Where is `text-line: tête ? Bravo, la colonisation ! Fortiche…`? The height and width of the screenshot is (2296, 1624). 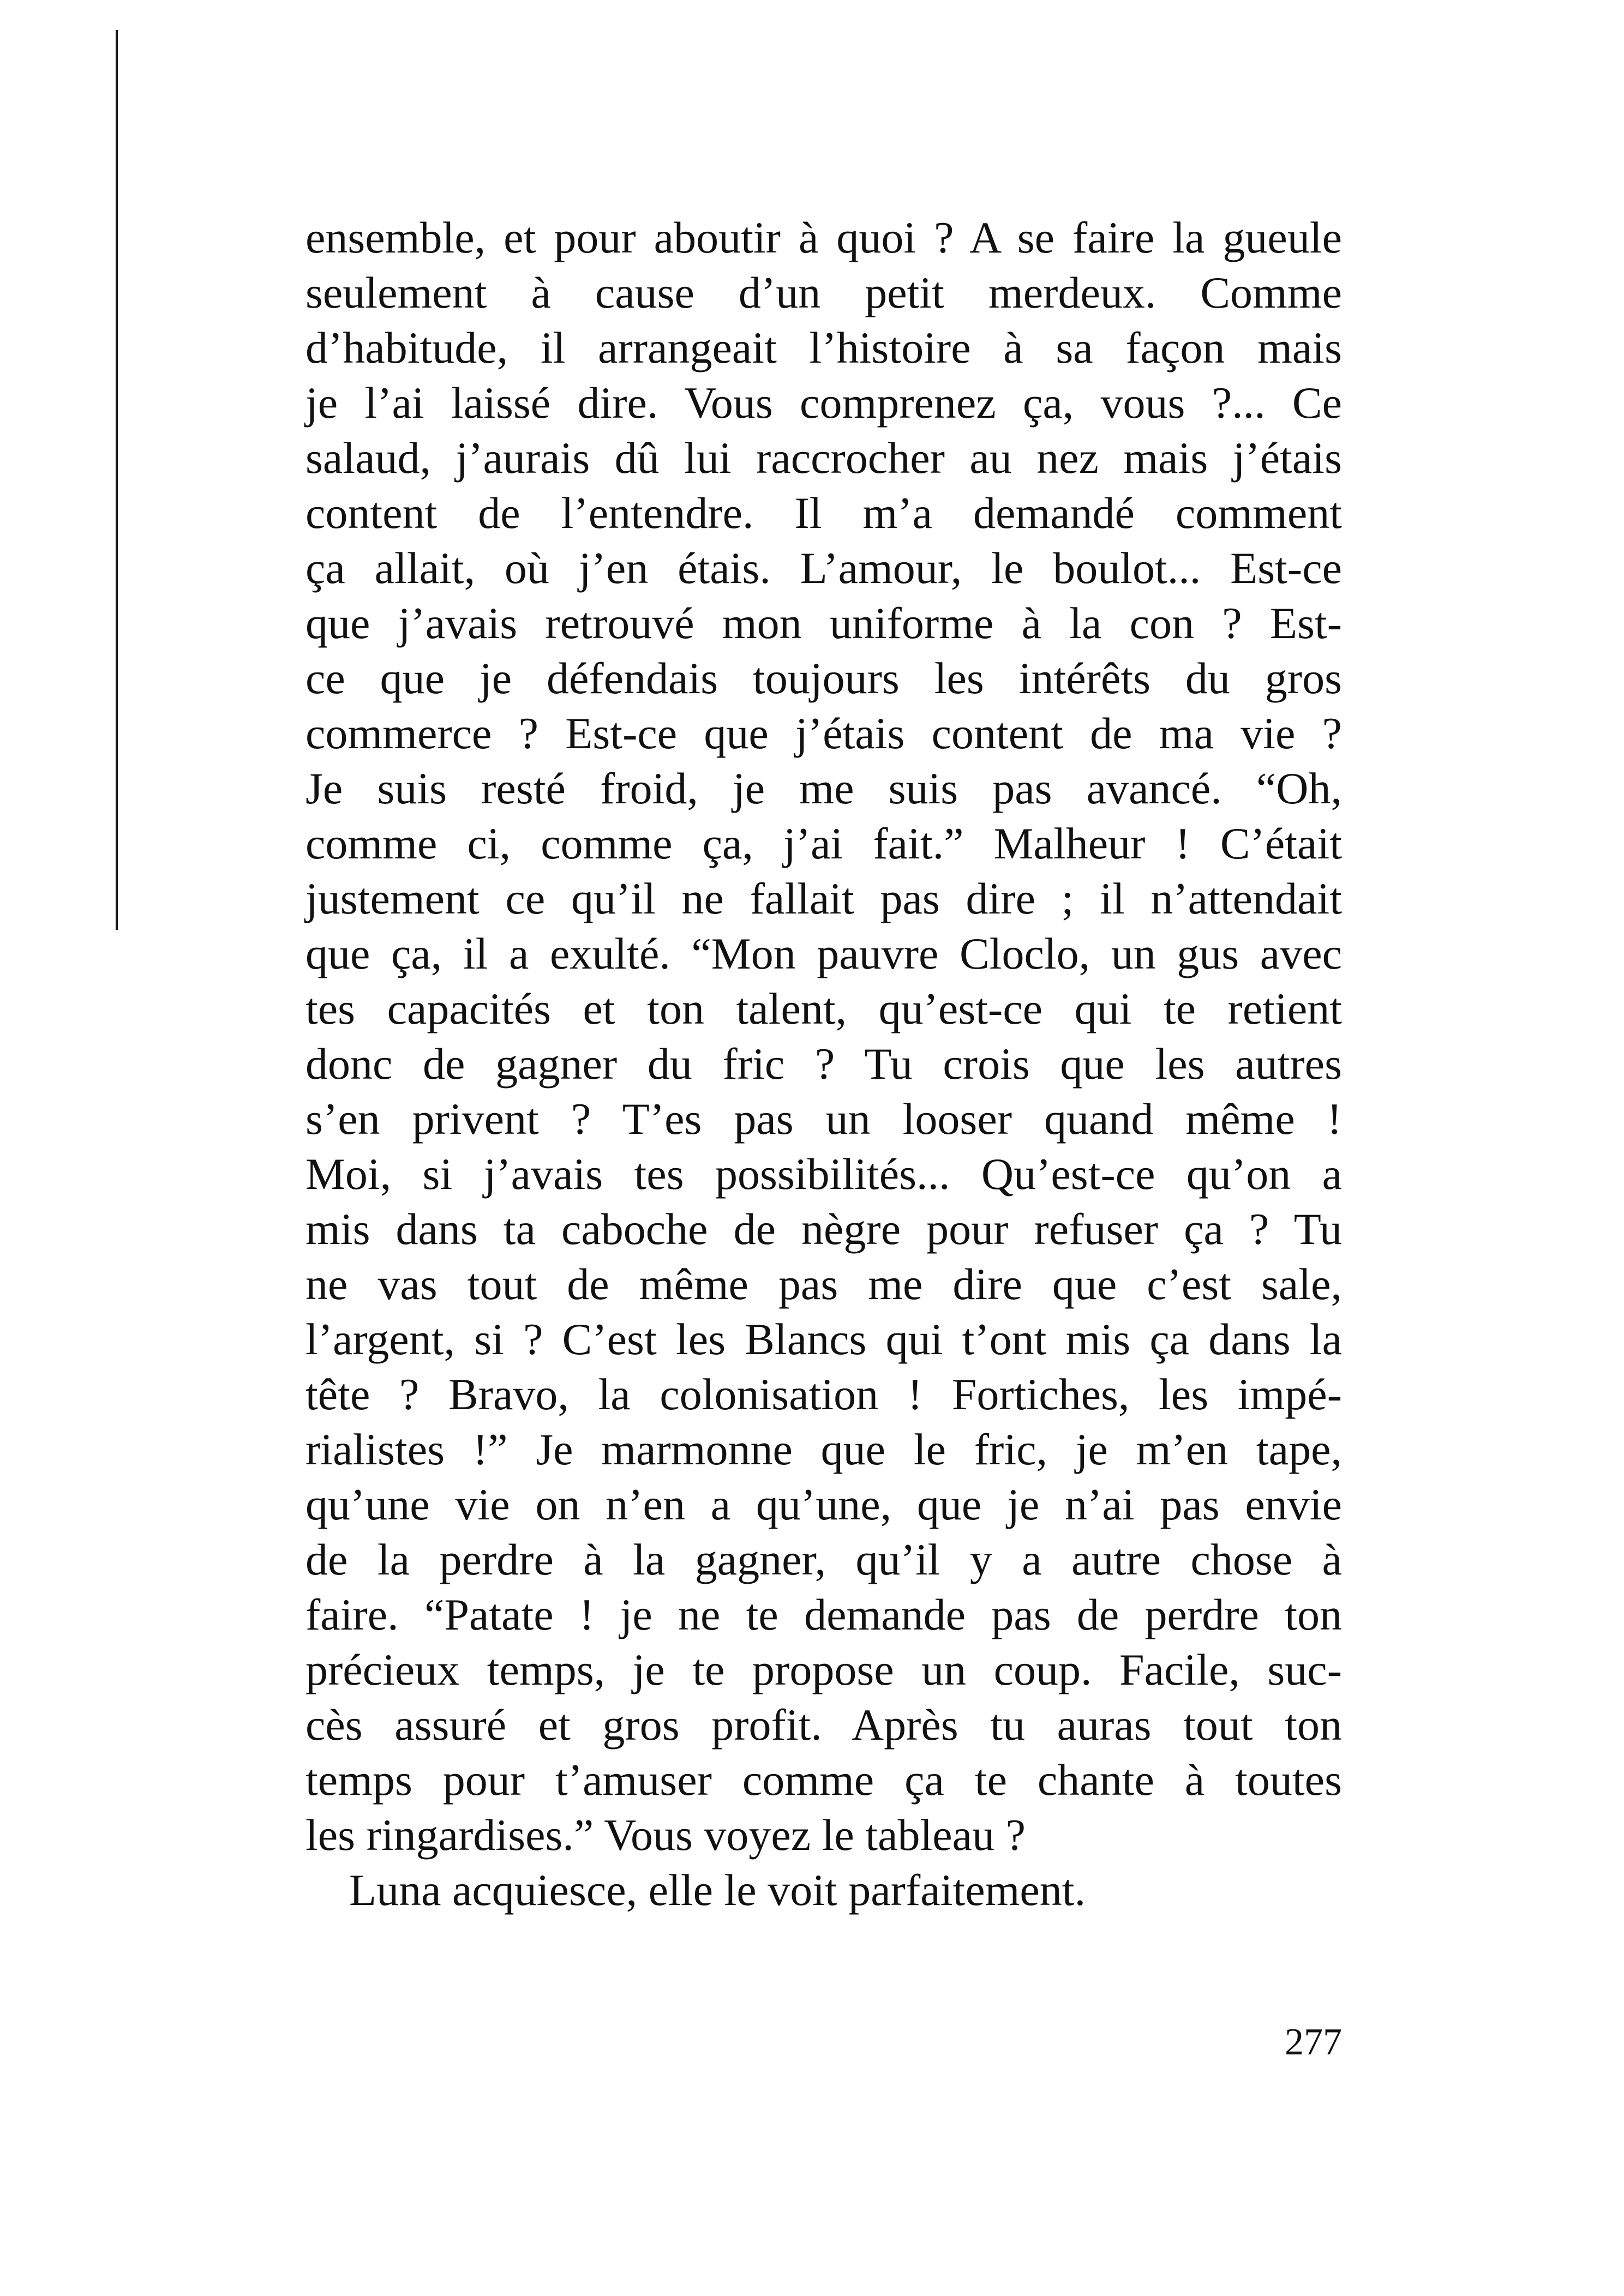 text-line: tête ? Bravo, la colonisation ! Fortiche… is located at coordinates (823, 1394).